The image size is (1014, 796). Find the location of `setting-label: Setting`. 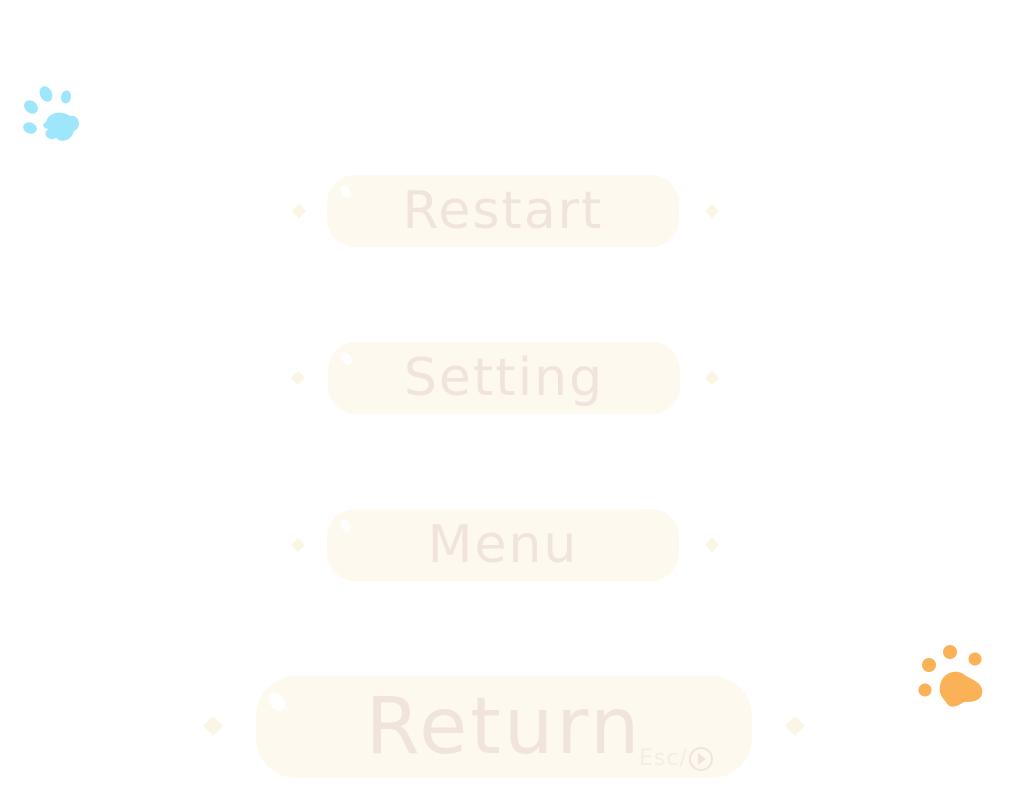

setting-label: Setting is located at coordinates (504, 378).